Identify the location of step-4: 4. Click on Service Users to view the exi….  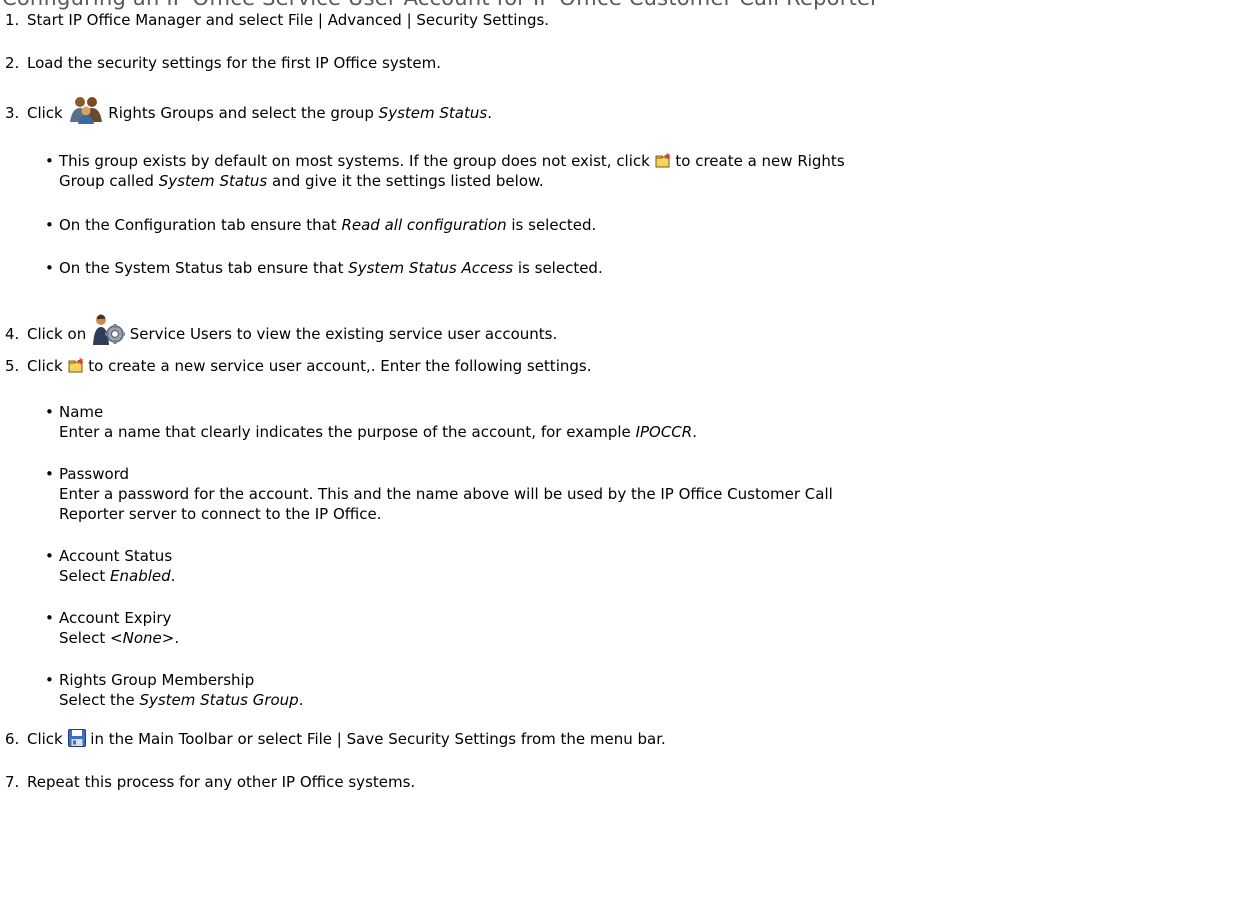
(281, 329).